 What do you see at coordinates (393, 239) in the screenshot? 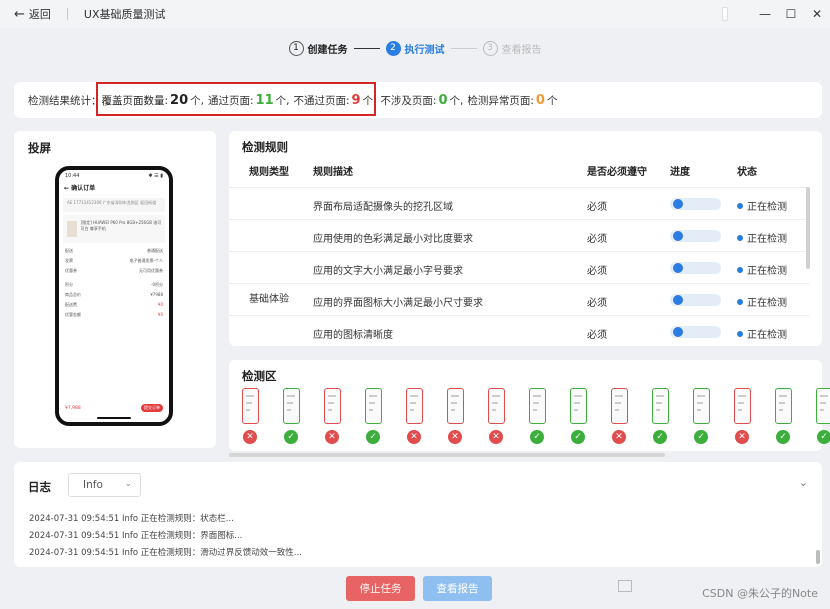
I see `rule-description: 应用使用的色彩满足最小对比度要求` at bounding box center [393, 239].